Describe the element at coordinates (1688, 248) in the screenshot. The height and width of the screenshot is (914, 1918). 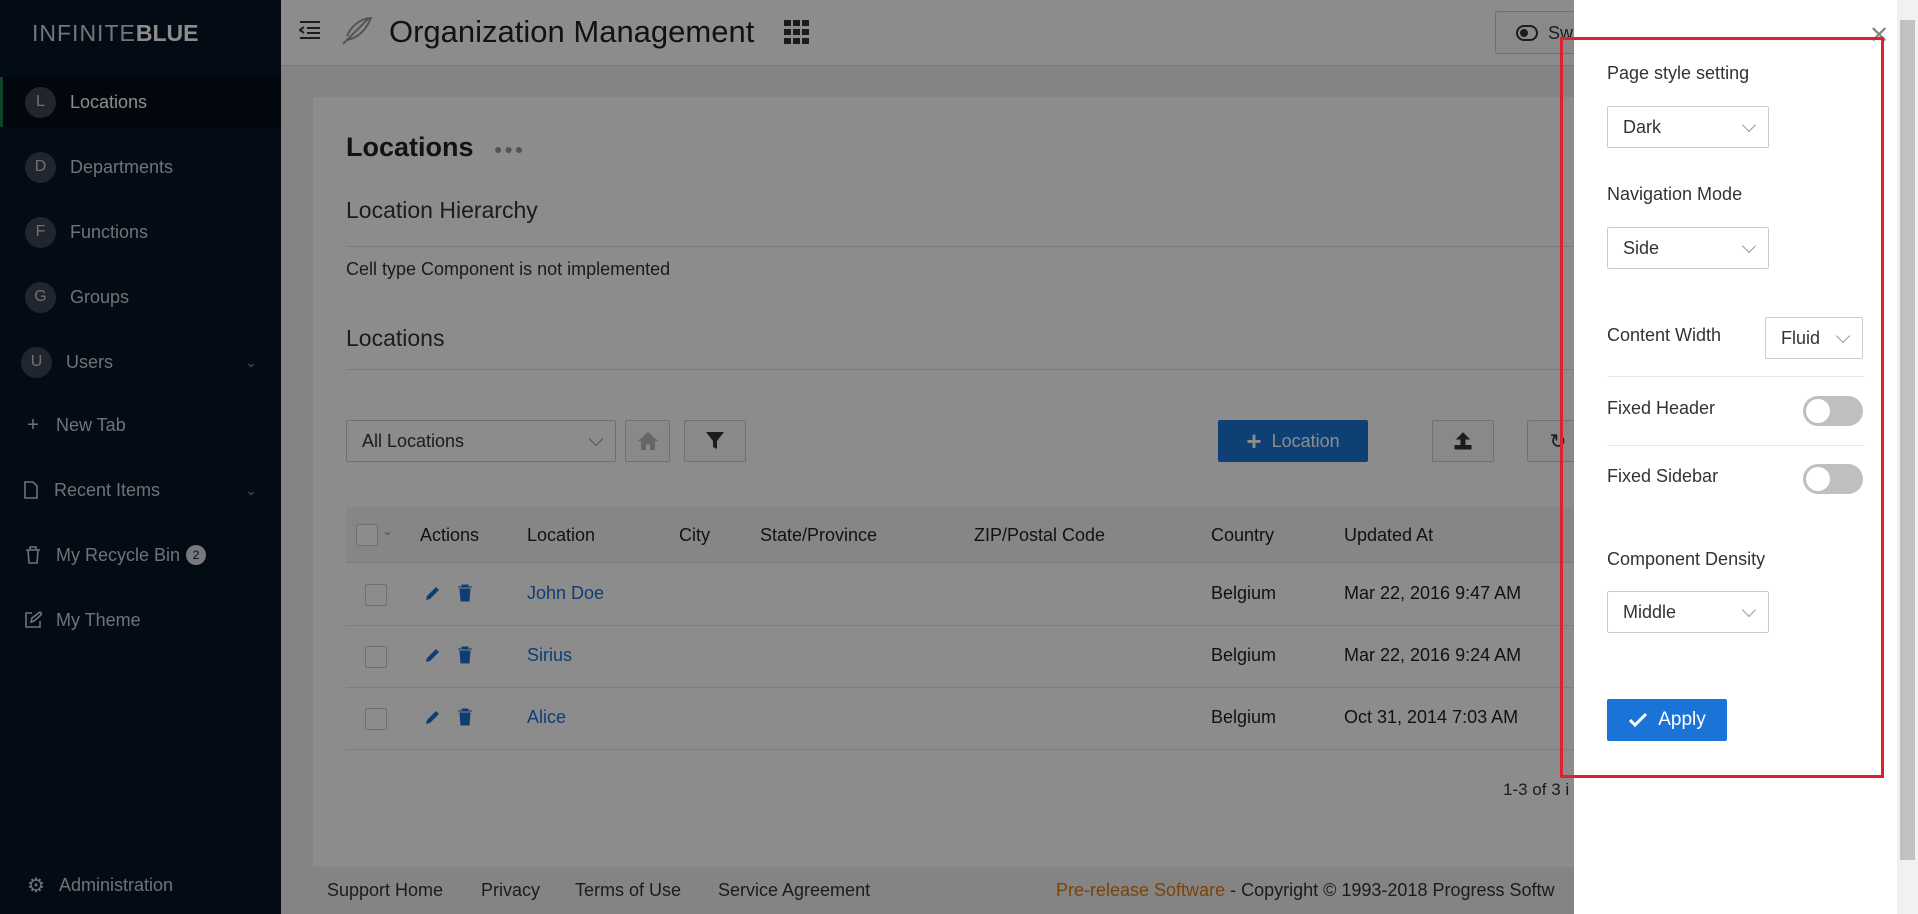
I see `navigation-mode-select: Side` at that location.